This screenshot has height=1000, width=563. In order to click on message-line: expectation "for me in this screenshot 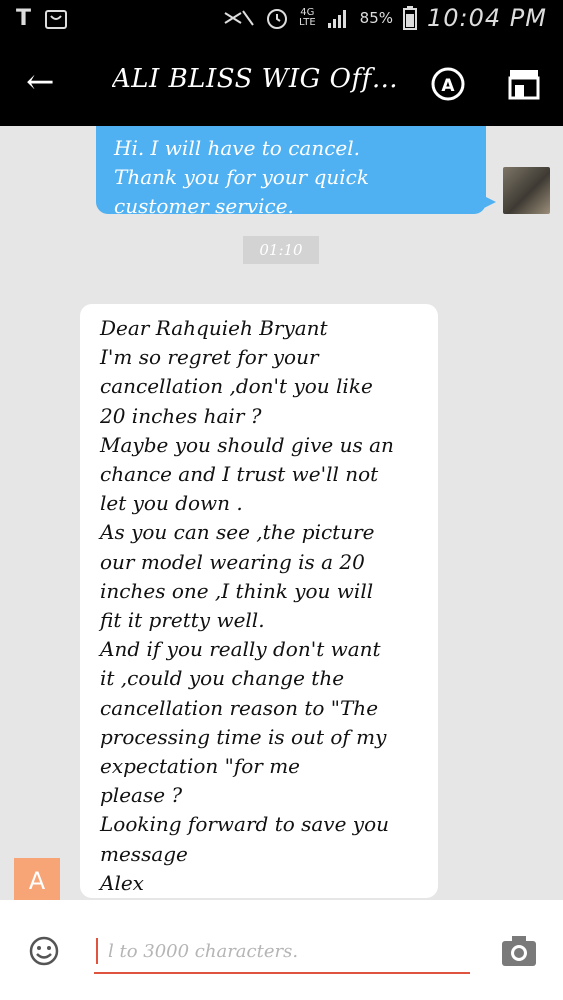, I will do `click(200, 766)`.